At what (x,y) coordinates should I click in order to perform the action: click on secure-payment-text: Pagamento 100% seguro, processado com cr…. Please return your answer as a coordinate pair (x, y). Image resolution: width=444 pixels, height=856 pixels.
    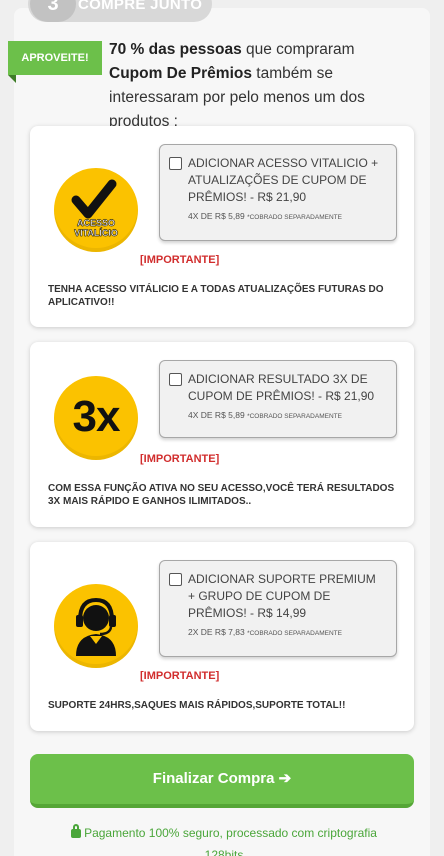
    Looking at the image, I should click on (230, 841).